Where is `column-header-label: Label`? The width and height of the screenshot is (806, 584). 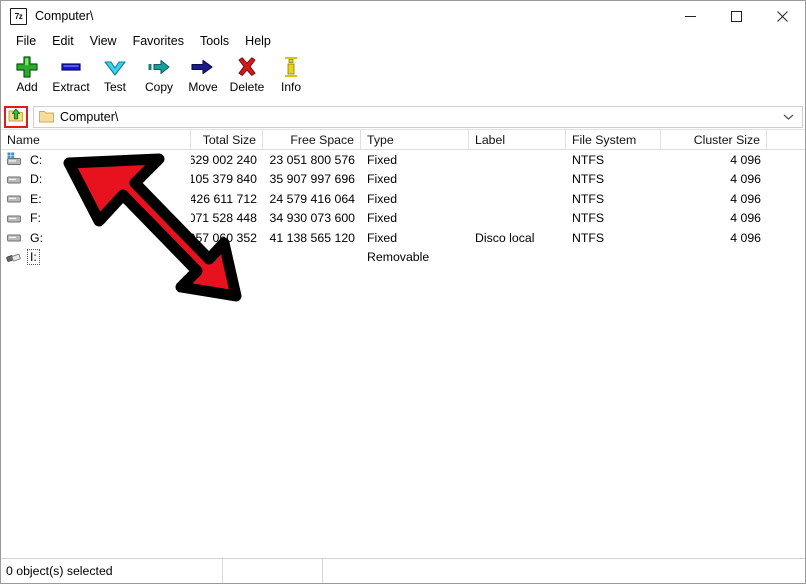
column-header-label: Label is located at coordinates (517, 140).